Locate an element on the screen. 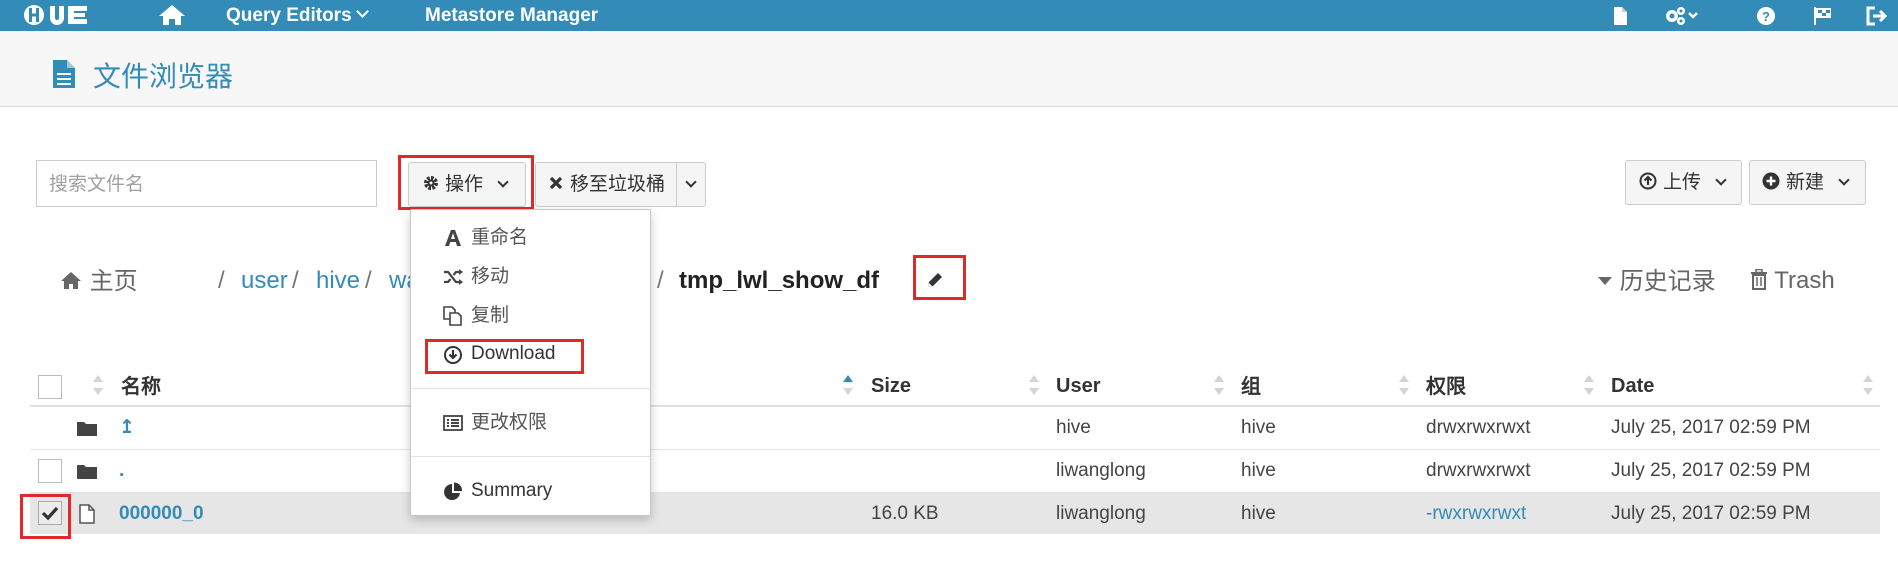 This screenshot has width=1898, height=585. cogs-icon is located at coordinates (1681, 16).